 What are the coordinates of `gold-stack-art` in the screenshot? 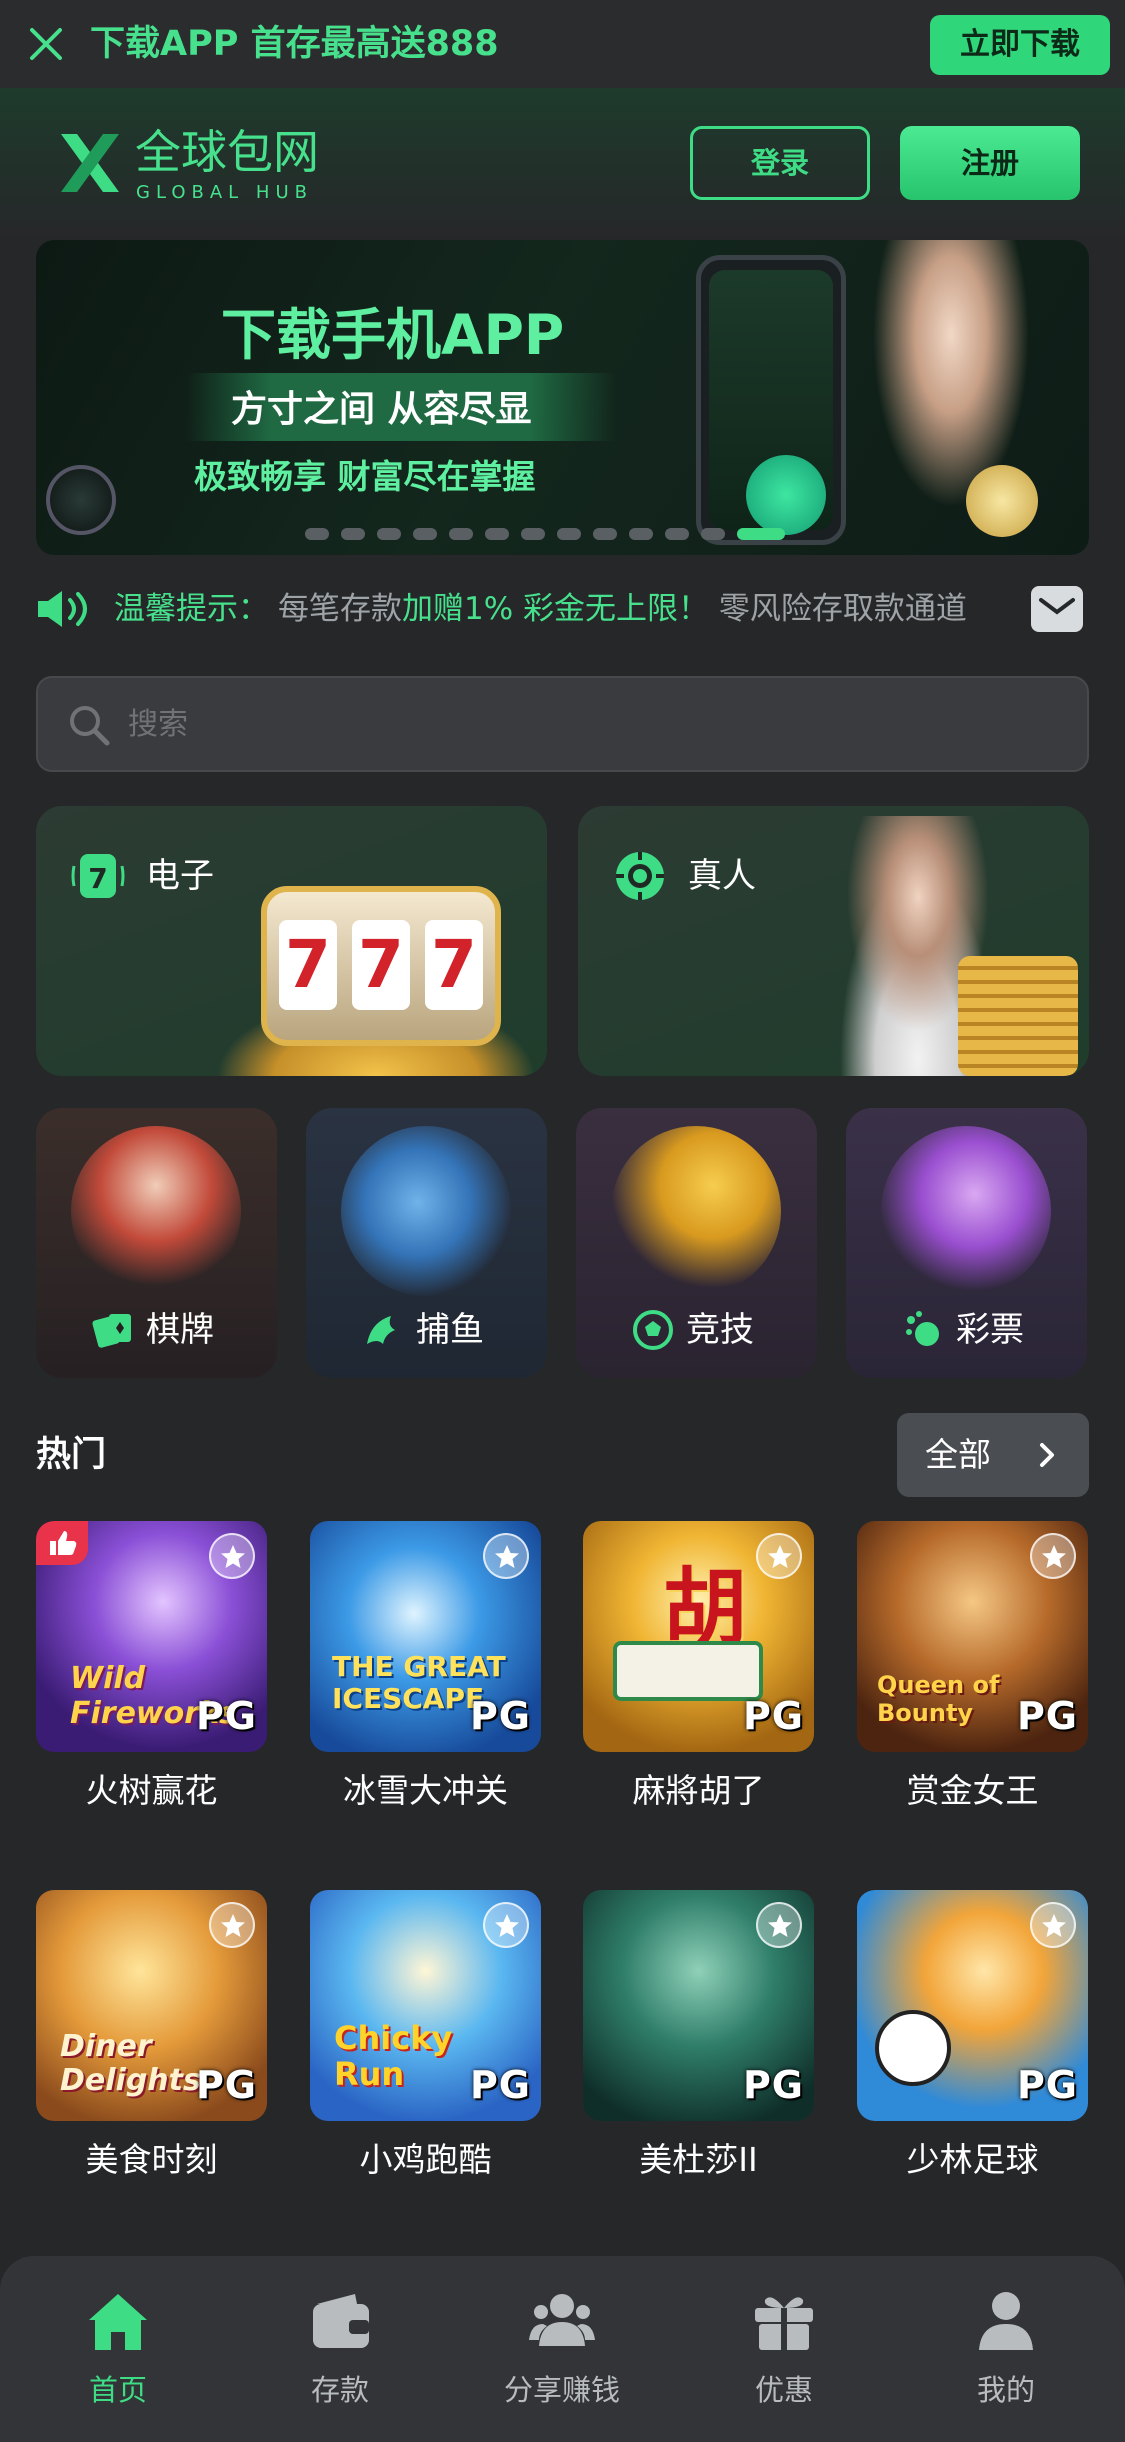 It's located at (1018, 1016).